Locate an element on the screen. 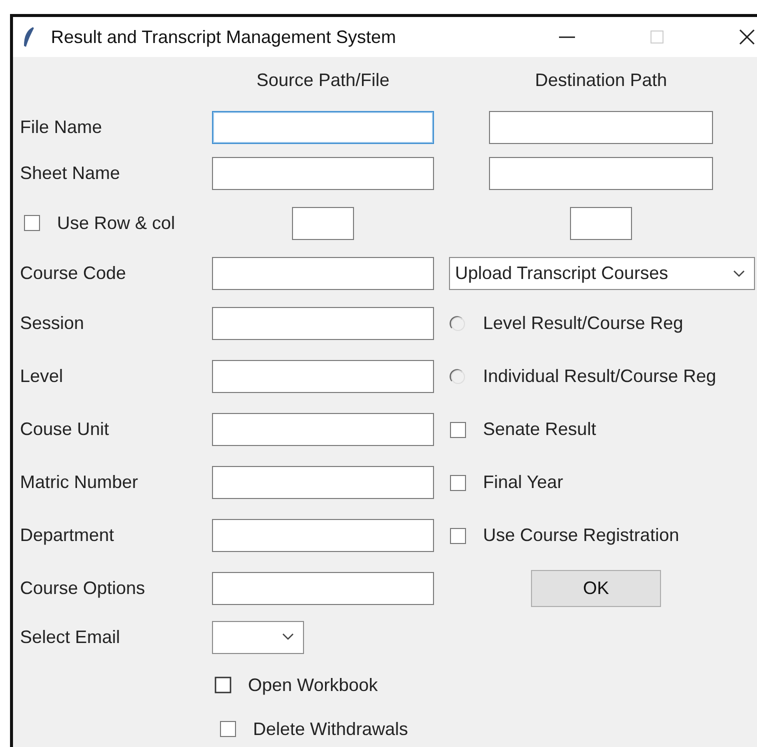 The width and height of the screenshot is (757, 747). field-label: Course Options is located at coordinates (83, 588).